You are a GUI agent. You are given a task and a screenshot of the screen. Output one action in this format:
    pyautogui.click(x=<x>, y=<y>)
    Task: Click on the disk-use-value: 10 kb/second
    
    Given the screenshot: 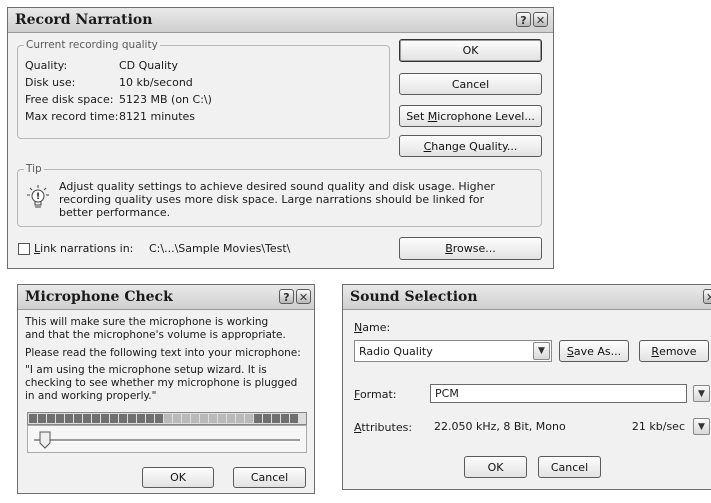 What is the action you would take?
    pyautogui.click(x=156, y=82)
    